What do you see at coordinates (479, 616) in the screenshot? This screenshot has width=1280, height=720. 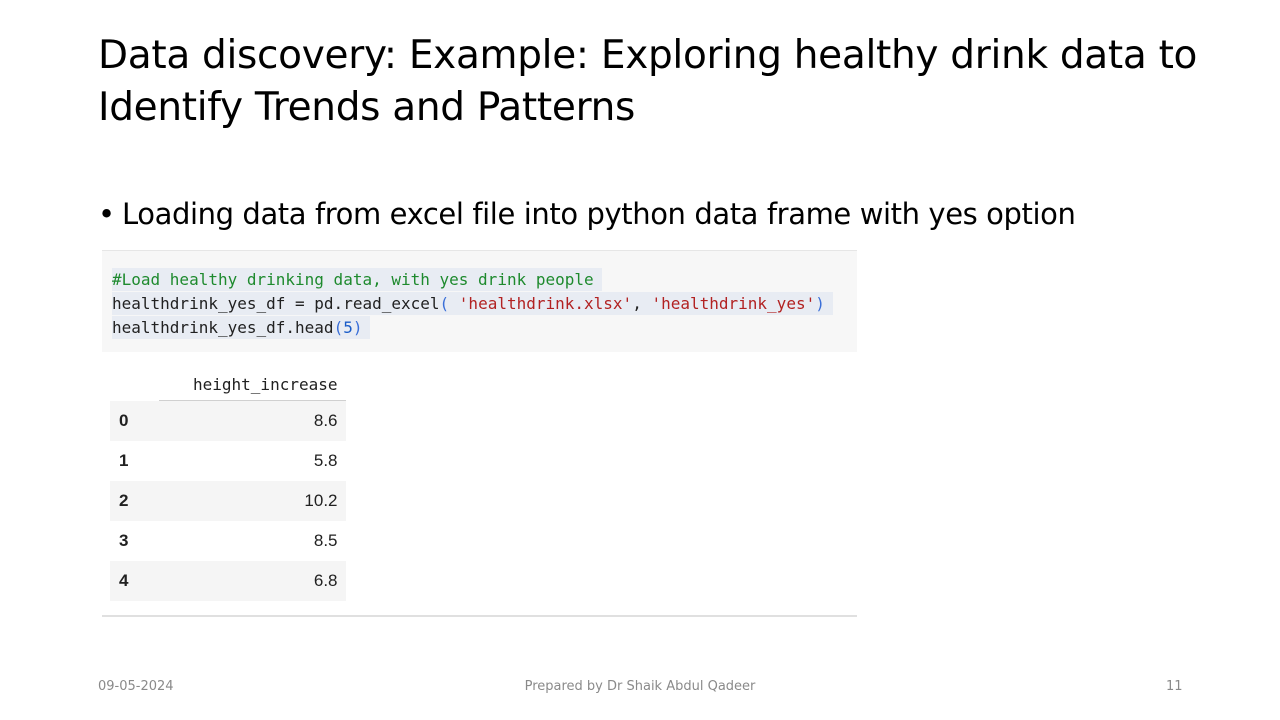 I see `cell-divider` at bounding box center [479, 616].